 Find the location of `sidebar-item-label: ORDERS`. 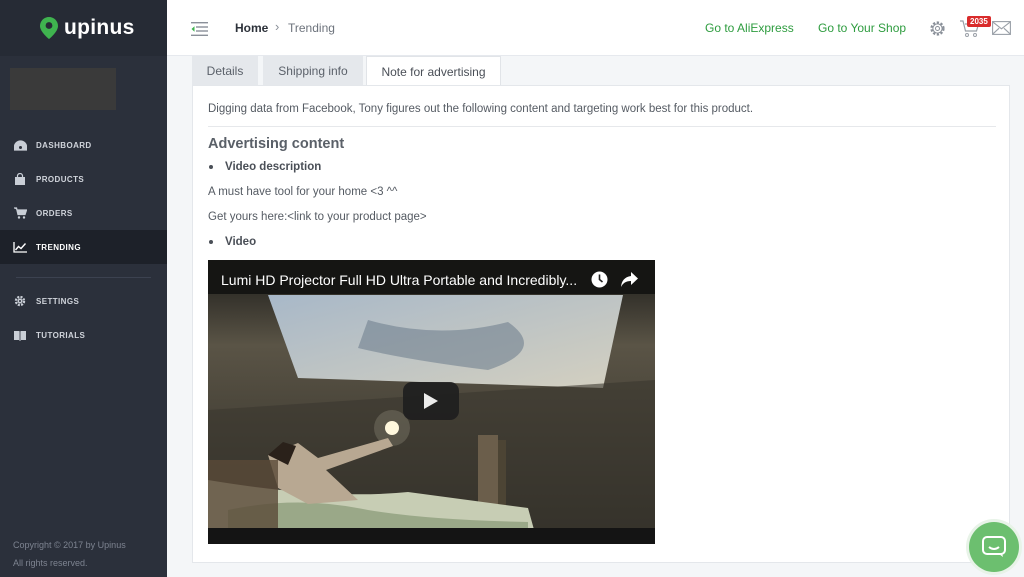

sidebar-item-label: ORDERS is located at coordinates (54, 213).